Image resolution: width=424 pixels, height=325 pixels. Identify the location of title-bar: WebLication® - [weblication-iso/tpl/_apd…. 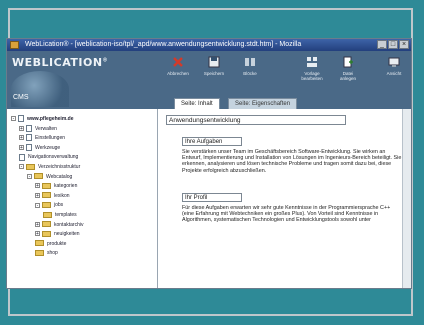
(209, 45).